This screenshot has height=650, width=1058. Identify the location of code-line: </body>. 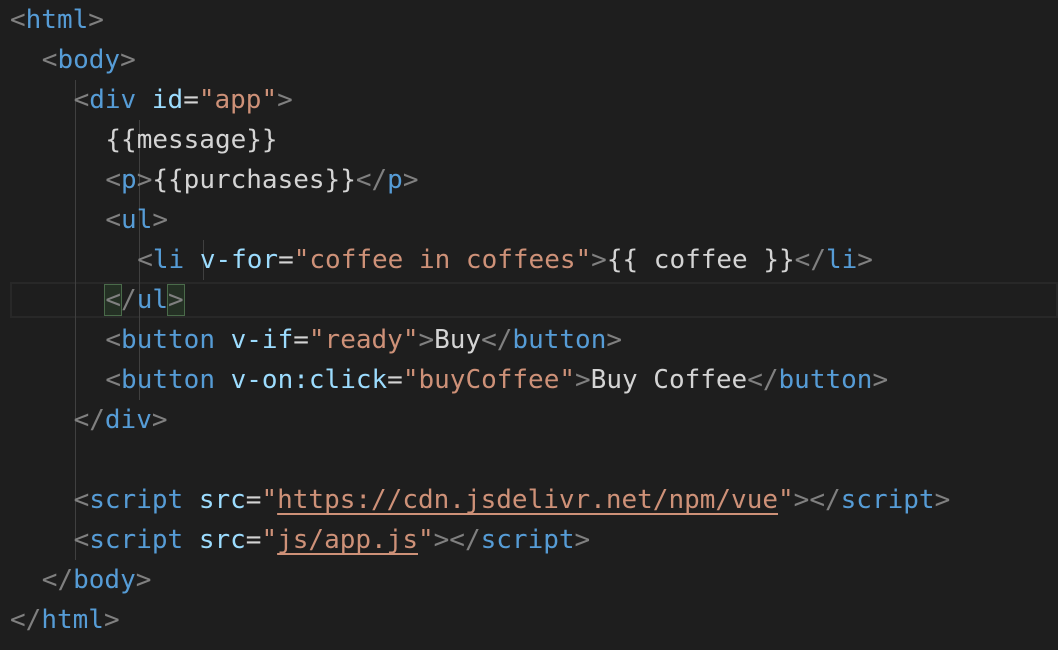
(529, 580).